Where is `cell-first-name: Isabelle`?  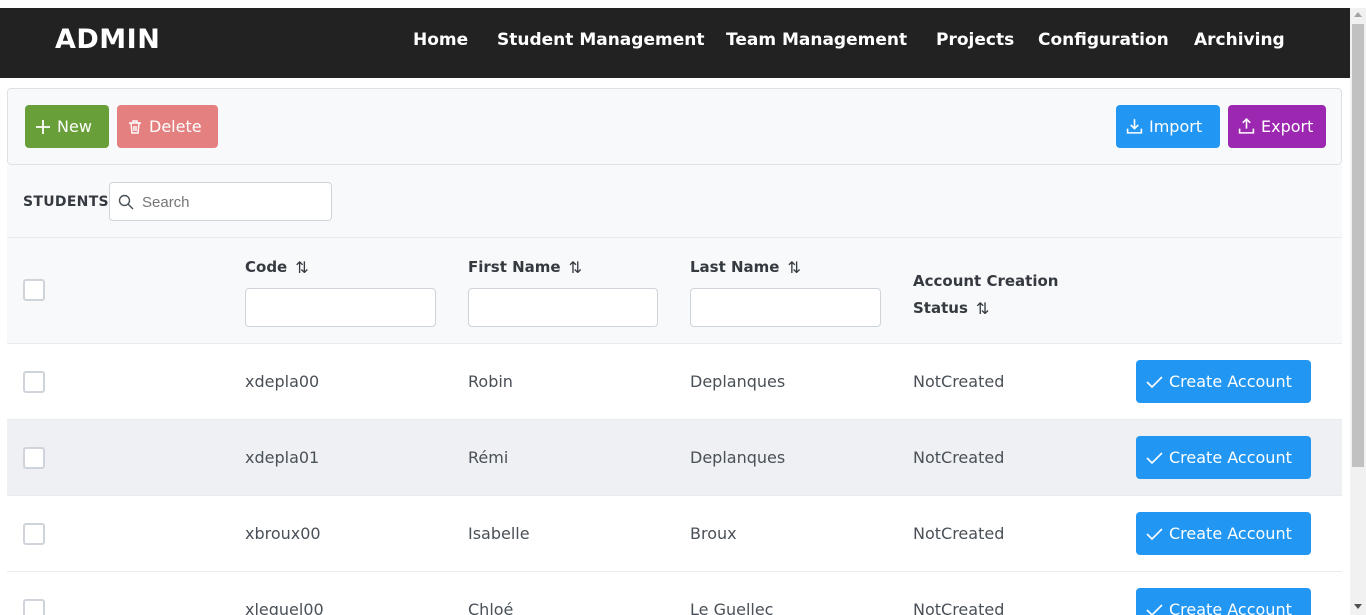 cell-first-name: Isabelle is located at coordinates (499, 533).